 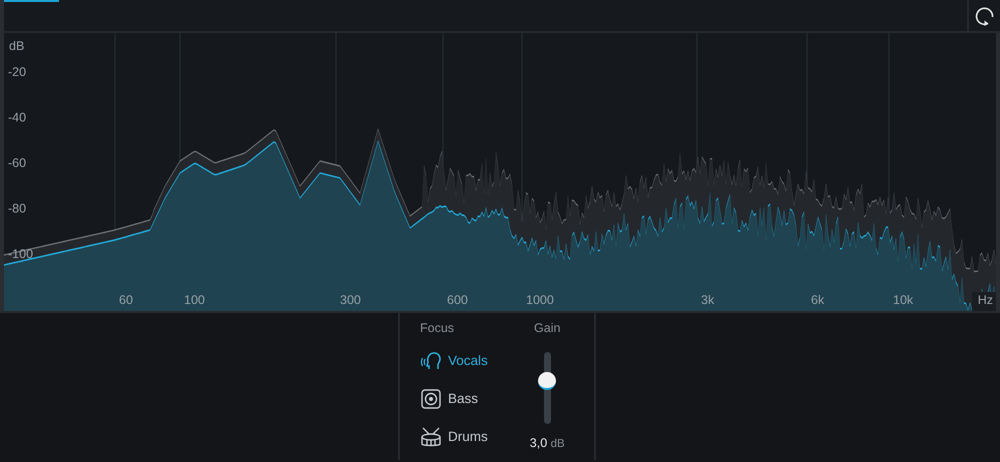 What do you see at coordinates (17, 117) in the screenshot?
I see `y-axis-label: -40` at bounding box center [17, 117].